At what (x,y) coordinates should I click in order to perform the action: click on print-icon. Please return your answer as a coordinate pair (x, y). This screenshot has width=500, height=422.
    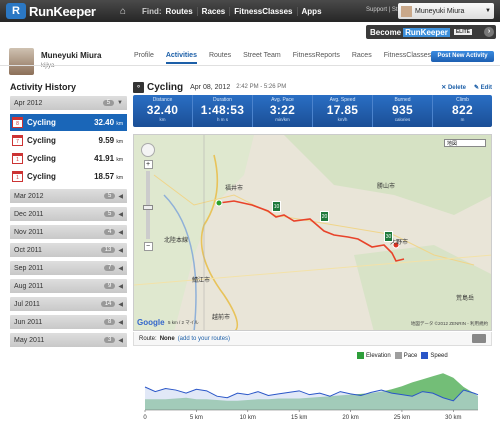
    Looking at the image, I should click on (479, 338).